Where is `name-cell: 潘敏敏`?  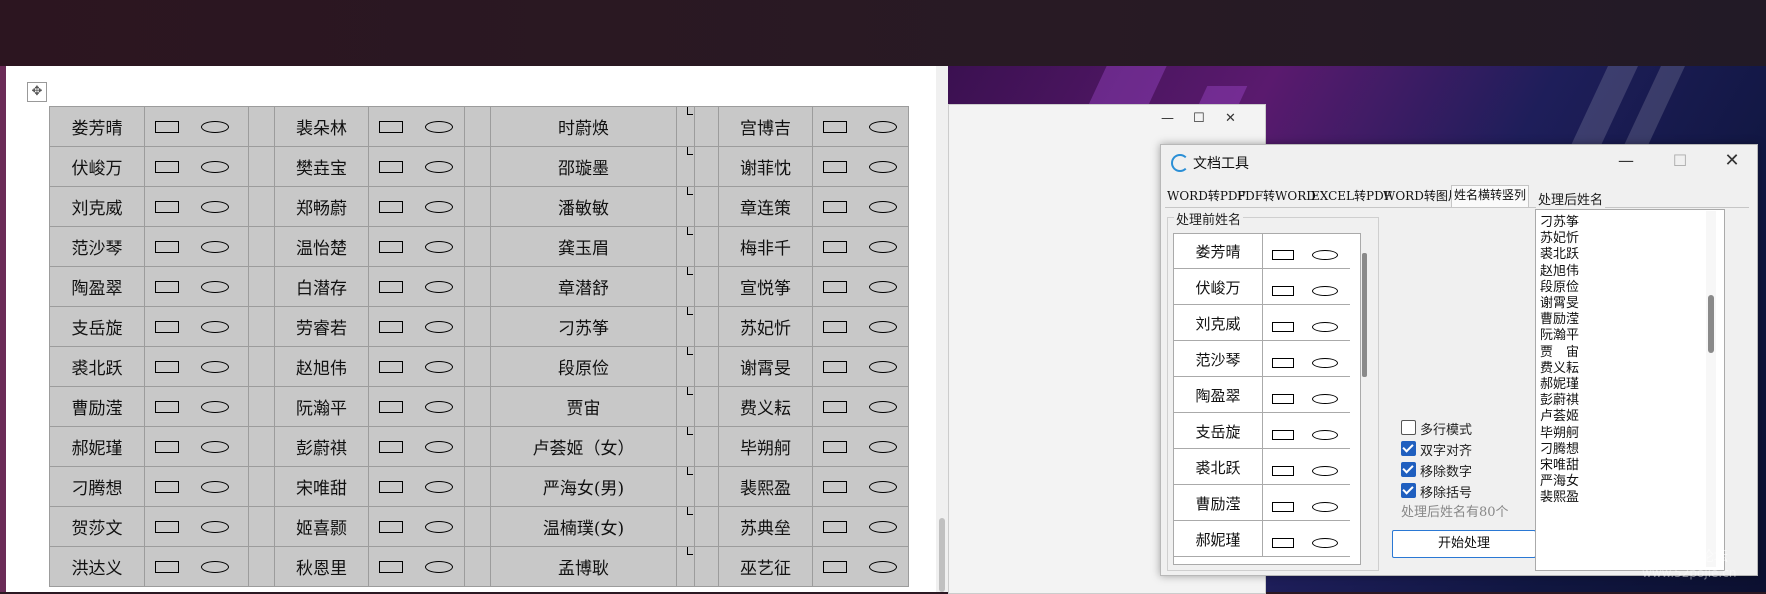 name-cell: 潘敏敏 is located at coordinates (583, 206).